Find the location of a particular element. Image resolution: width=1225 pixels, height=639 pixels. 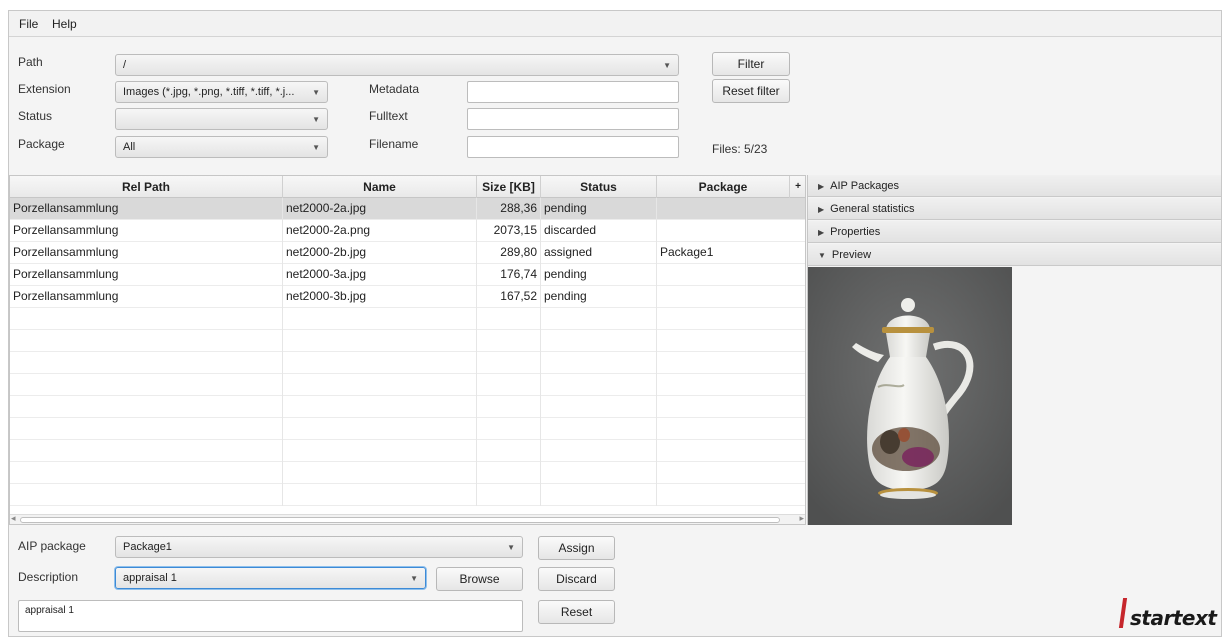

filename-input is located at coordinates (573, 147).